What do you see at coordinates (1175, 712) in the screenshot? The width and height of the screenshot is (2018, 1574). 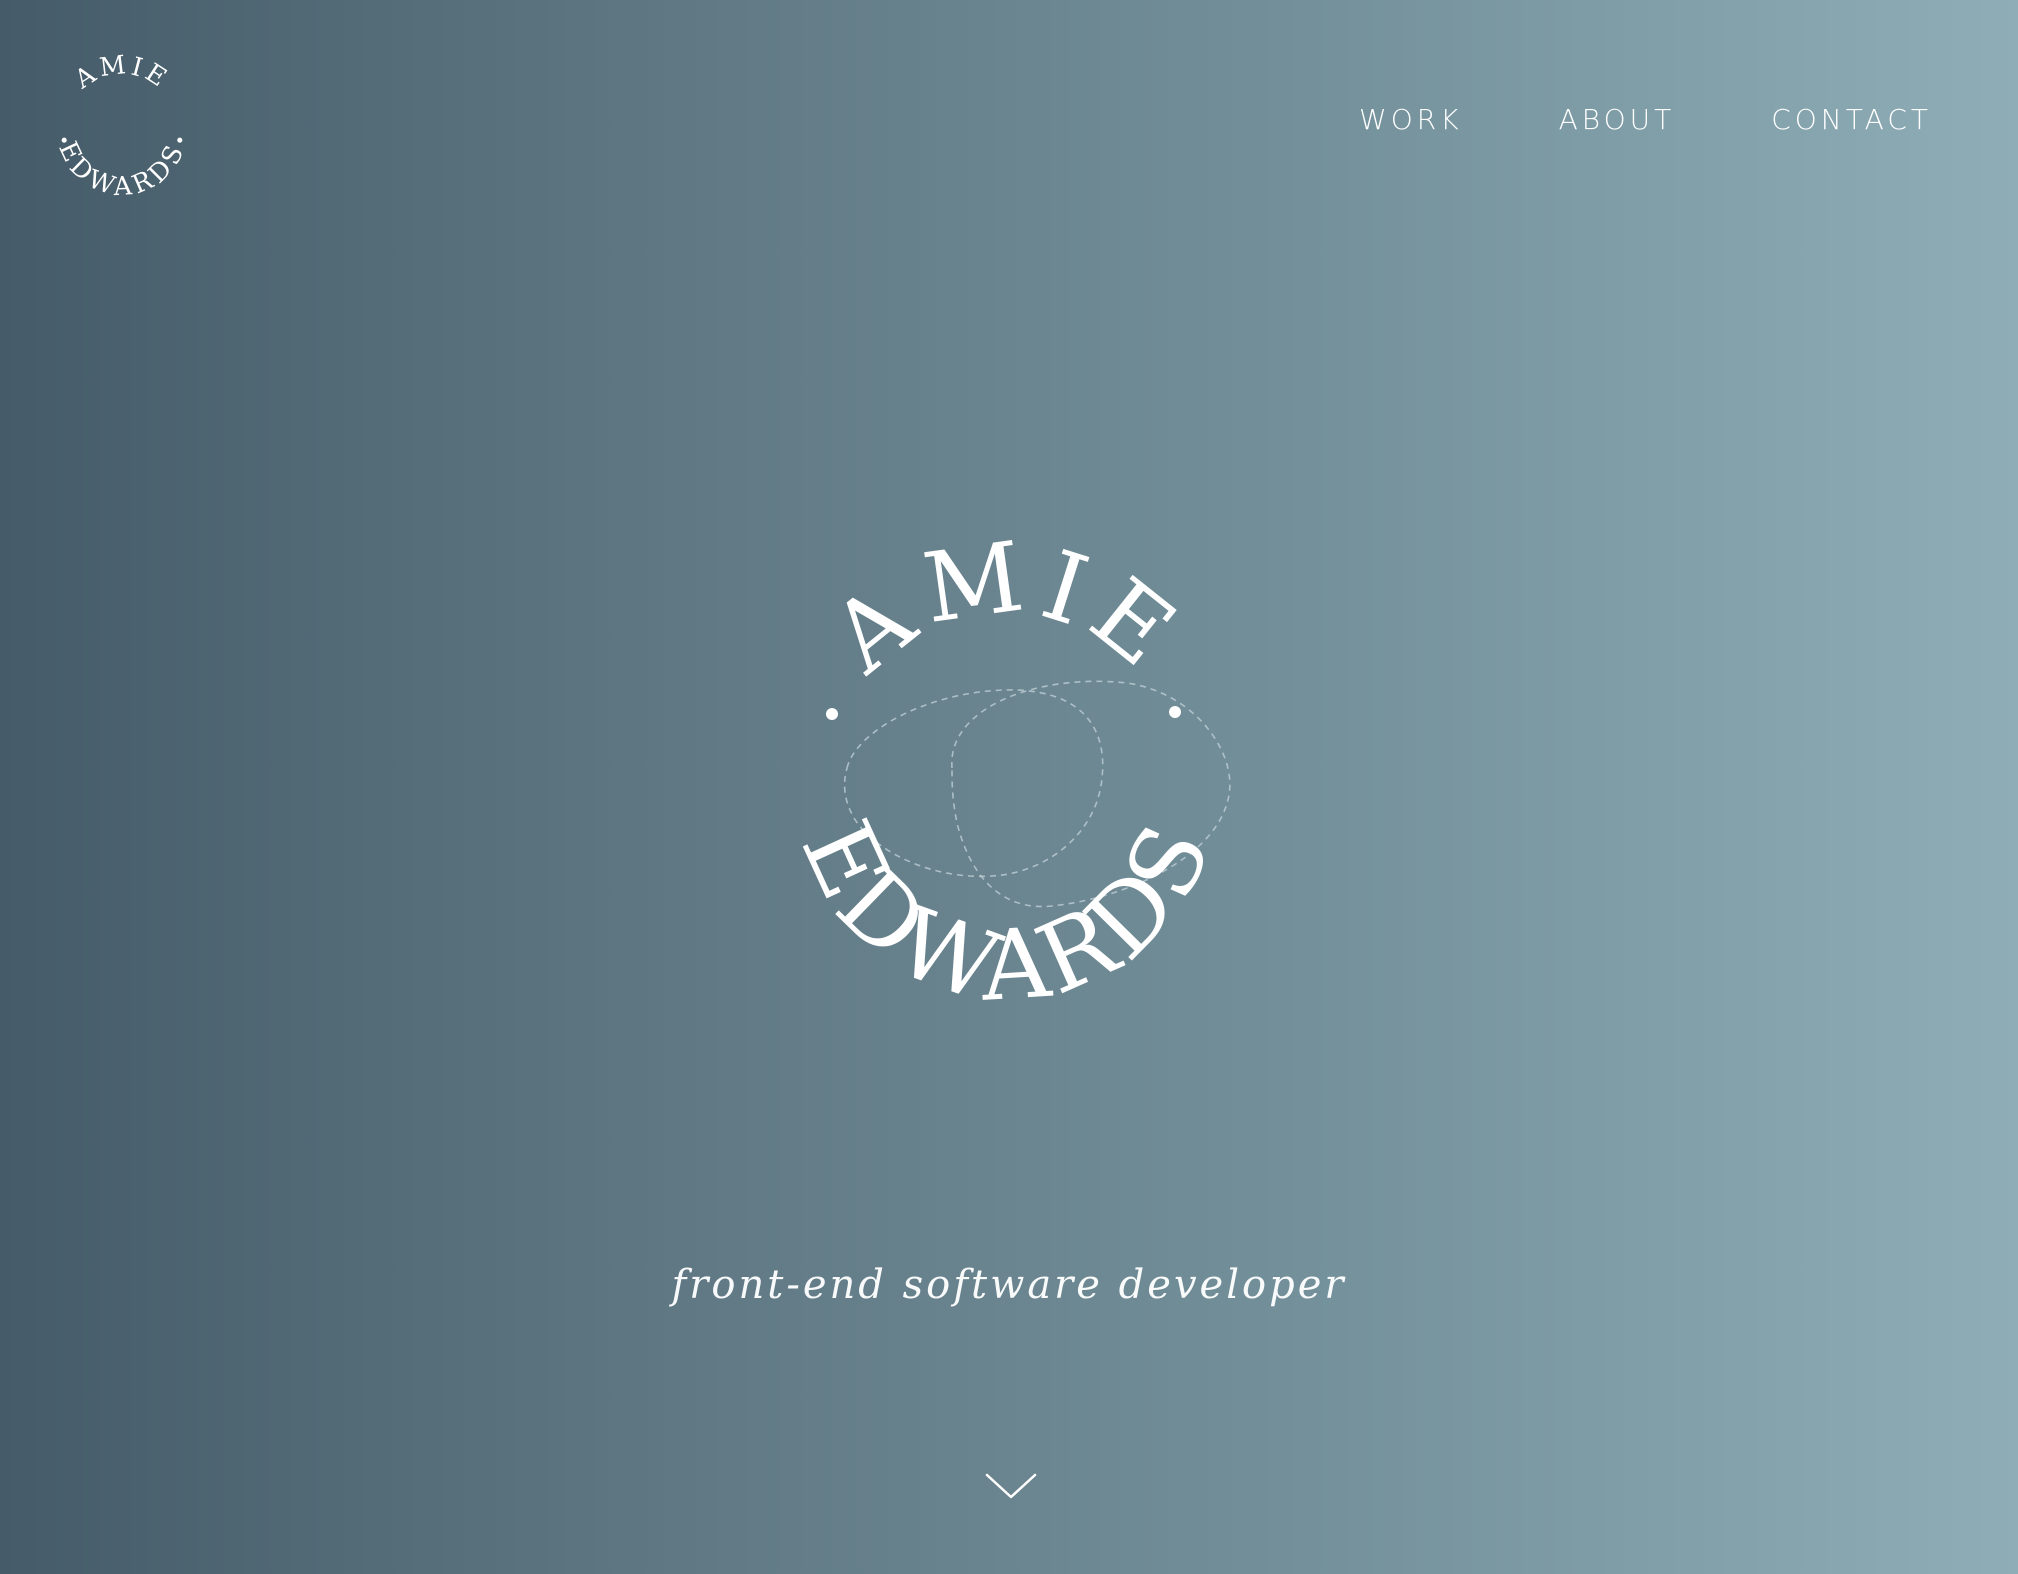 I see `hero-logo-dot-right` at bounding box center [1175, 712].